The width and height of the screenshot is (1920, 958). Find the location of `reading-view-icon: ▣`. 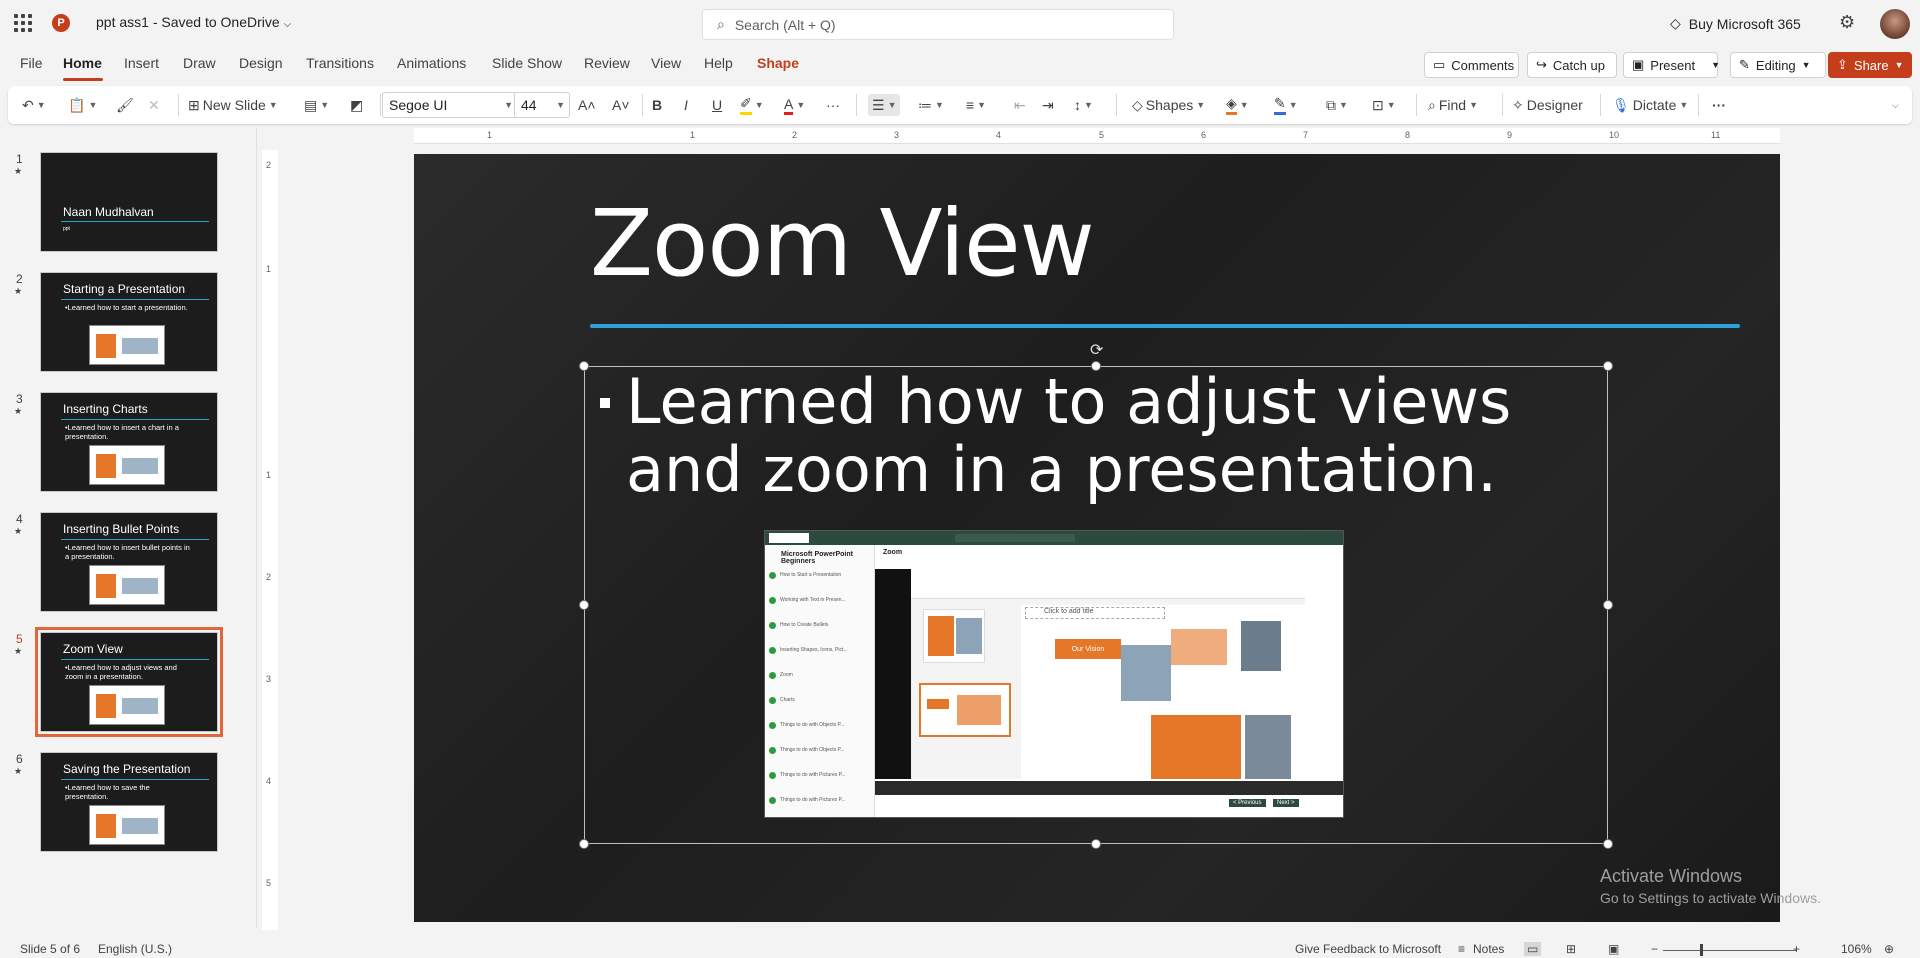

reading-view-icon: ▣ is located at coordinates (1613, 949).